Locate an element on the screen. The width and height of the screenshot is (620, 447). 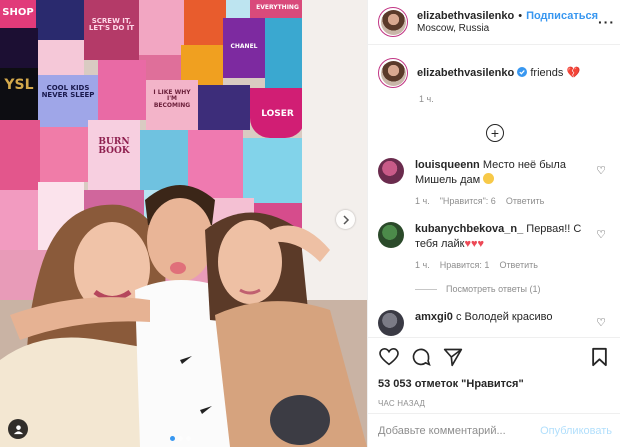
like-button is located at coordinates (389, 357).